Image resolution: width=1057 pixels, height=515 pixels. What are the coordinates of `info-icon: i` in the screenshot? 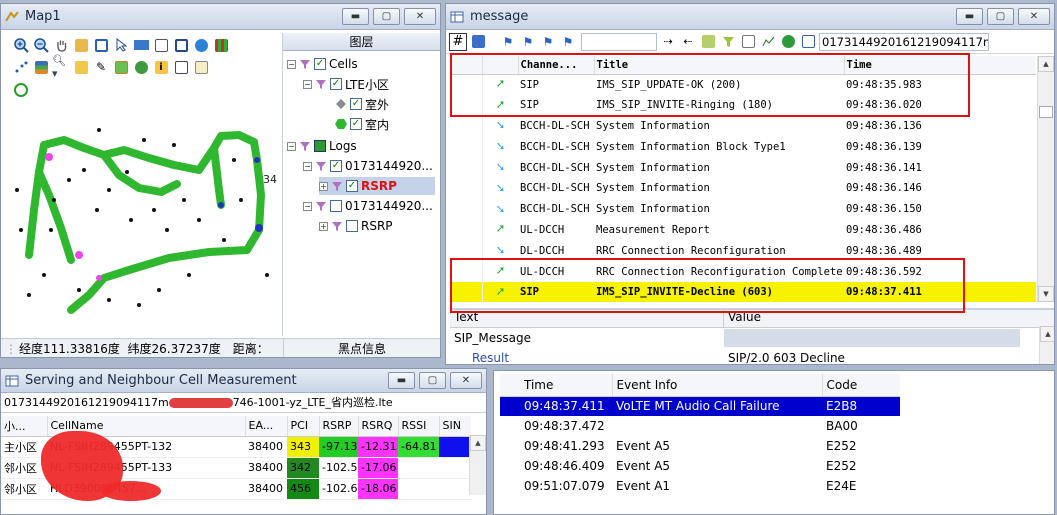 It's located at (161, 67).